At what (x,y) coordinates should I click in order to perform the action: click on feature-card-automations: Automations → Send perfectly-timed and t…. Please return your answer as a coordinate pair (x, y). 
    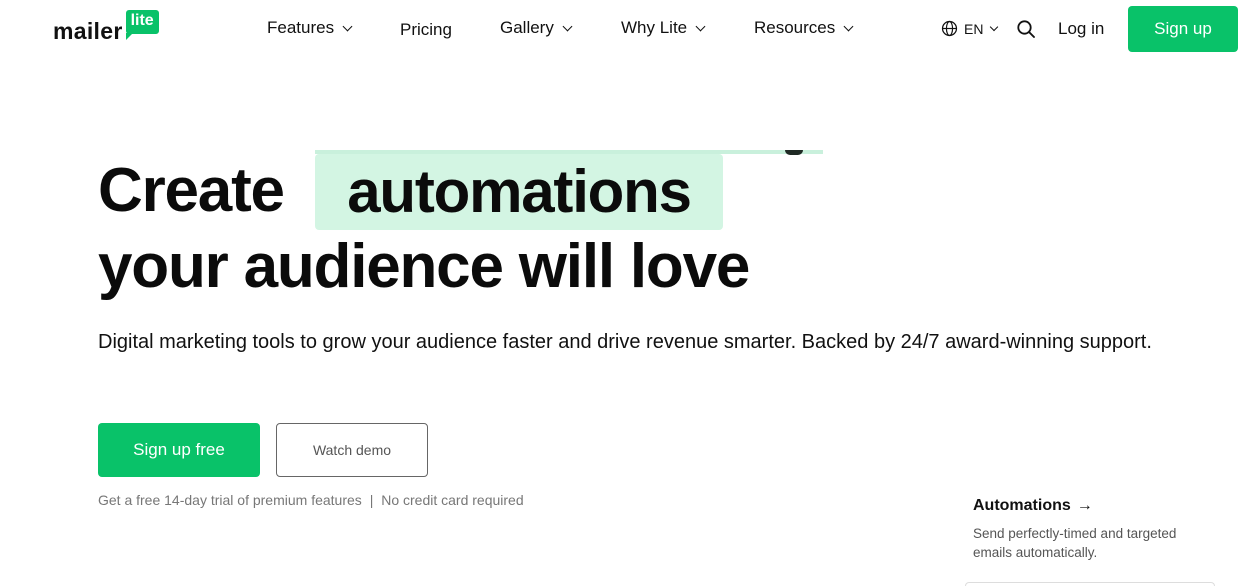
    Looking at the image, I should click on (1098, 529).